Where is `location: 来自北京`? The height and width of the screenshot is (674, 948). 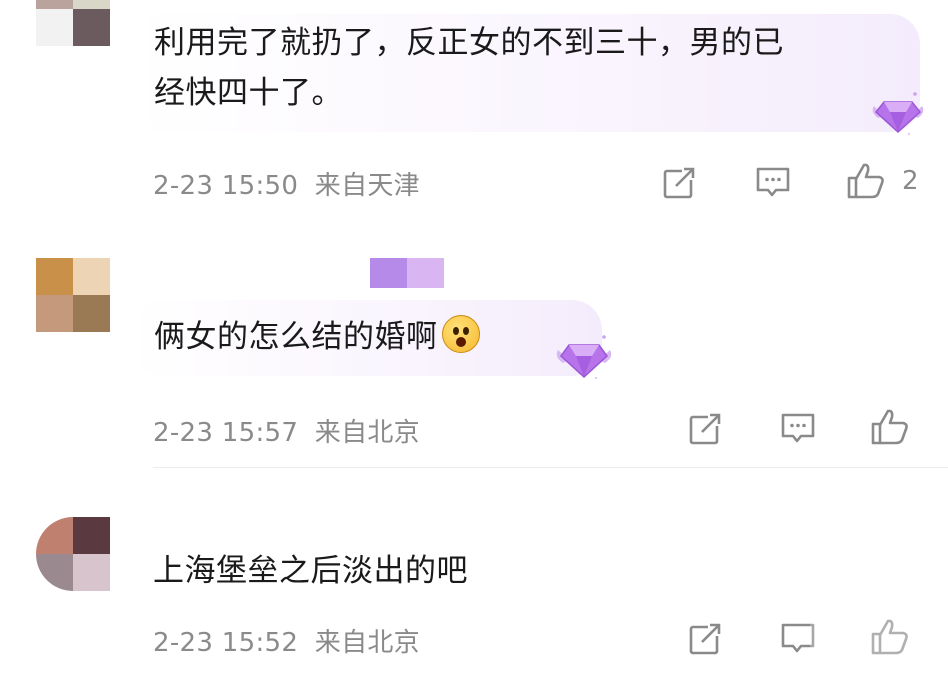 location: 来自北京 is located at coordinates (367, 643).